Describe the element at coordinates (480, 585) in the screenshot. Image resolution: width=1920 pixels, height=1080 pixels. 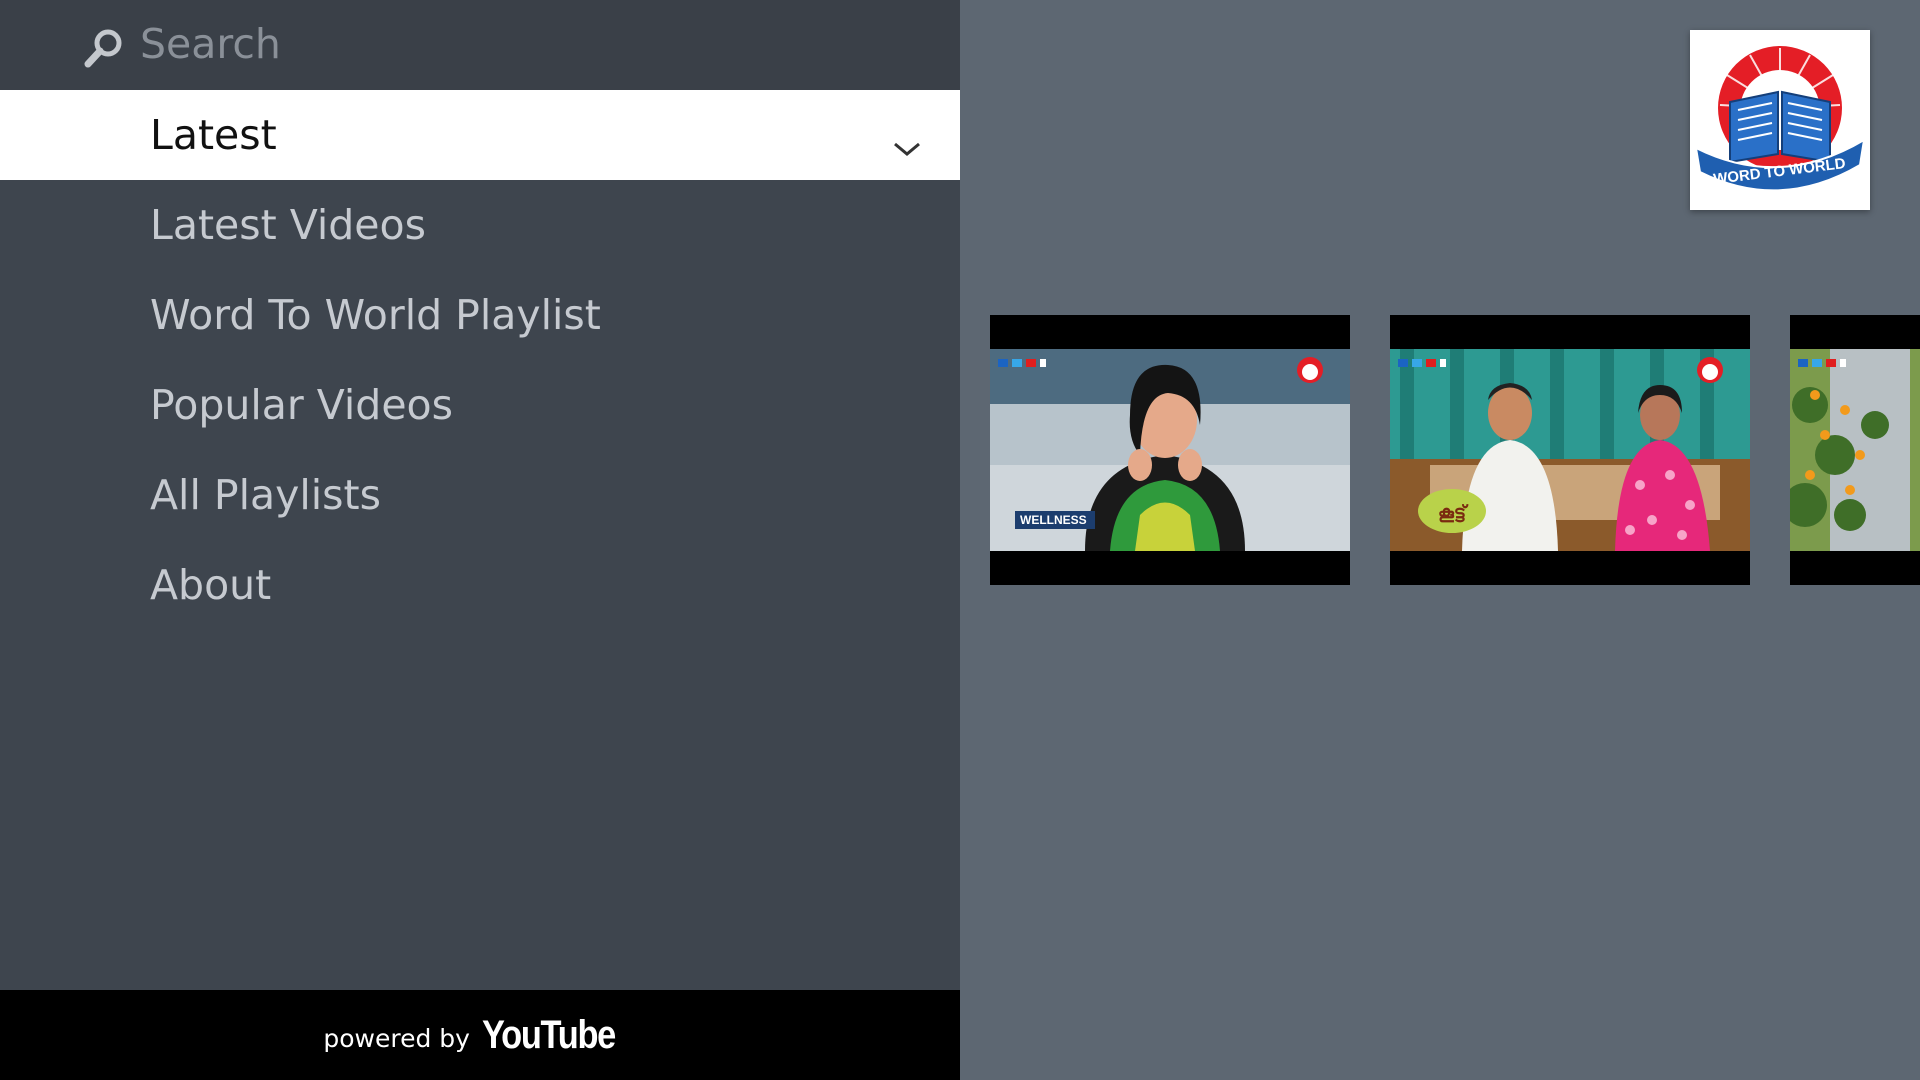
I see `menu-item-about: About` at that location.